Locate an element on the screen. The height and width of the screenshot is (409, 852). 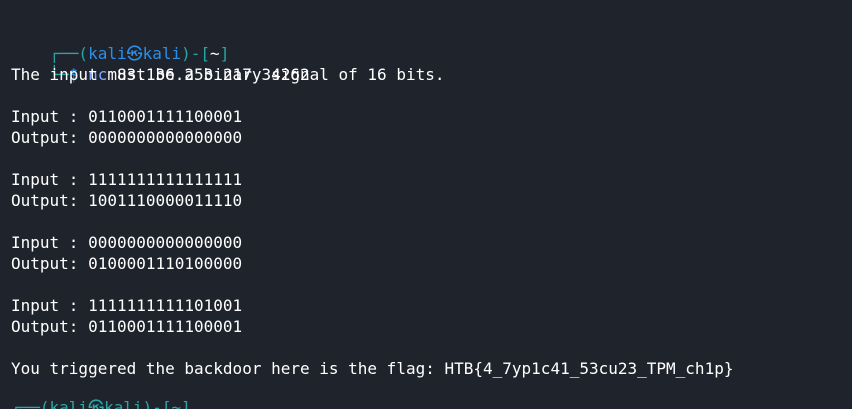
output-line: Output: 1001110000011110 is located at coordinates (126, 200).